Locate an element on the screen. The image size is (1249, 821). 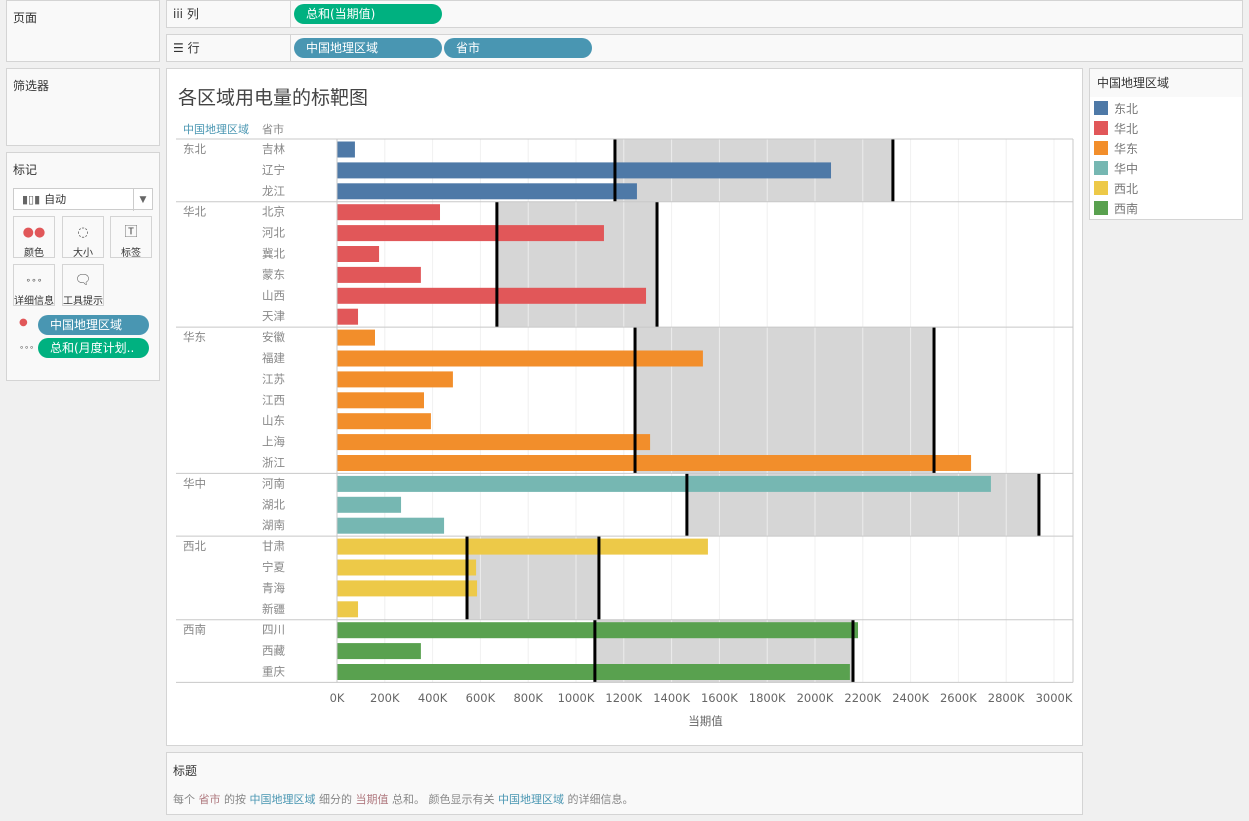
bar-福建 is located at coordinates (520, 358).